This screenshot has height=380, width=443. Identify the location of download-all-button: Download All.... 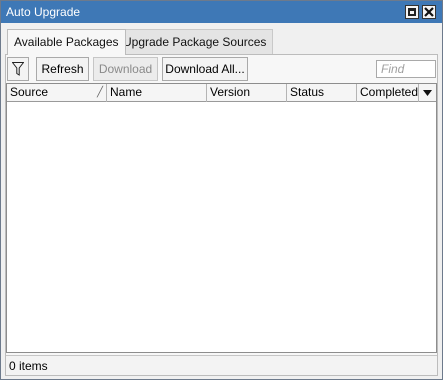
(205, 69).